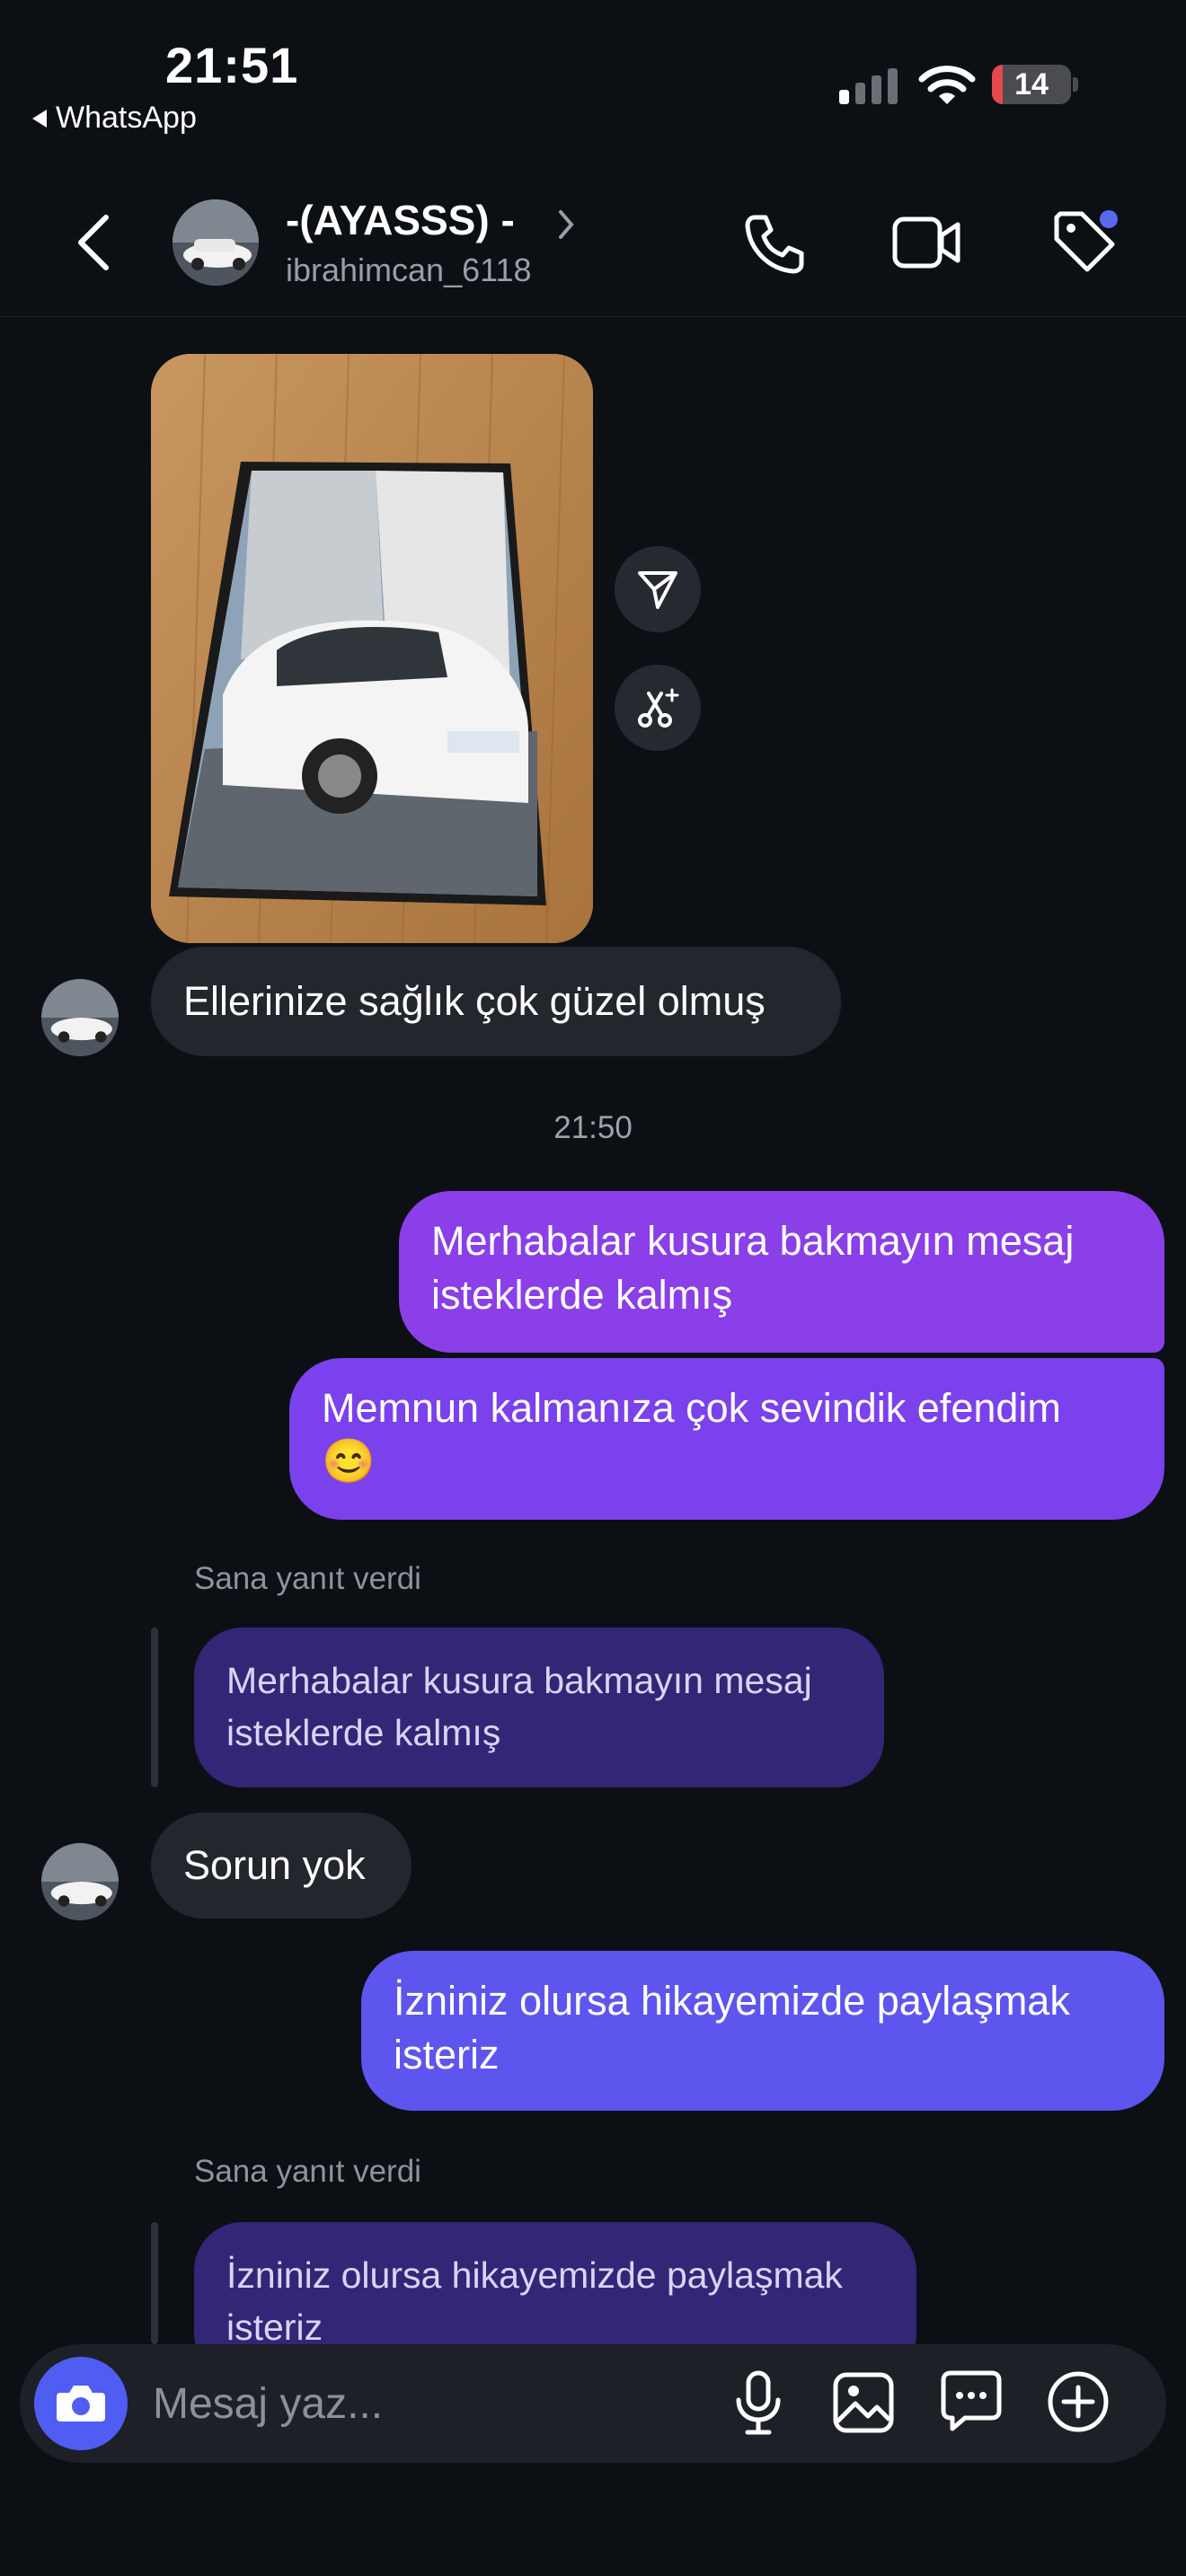 Image resolution: width=1186 pixels, height=2576 pixels. What do you see at coordinates (1085, 242) in the screenshot?
I see `tag-icon` at bounding box center [1085, 242].